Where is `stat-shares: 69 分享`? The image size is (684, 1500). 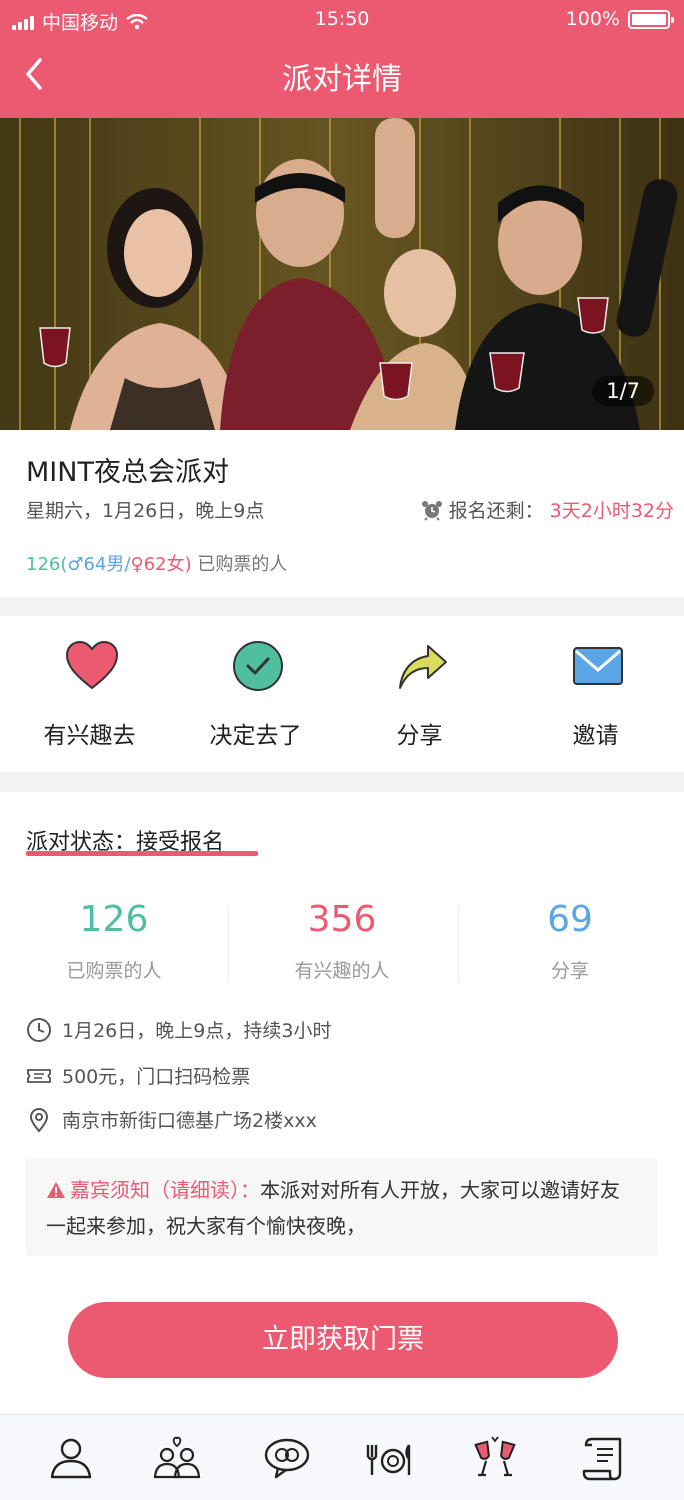
stat-shares: 69 分享 is located at coordinates (570, 940).